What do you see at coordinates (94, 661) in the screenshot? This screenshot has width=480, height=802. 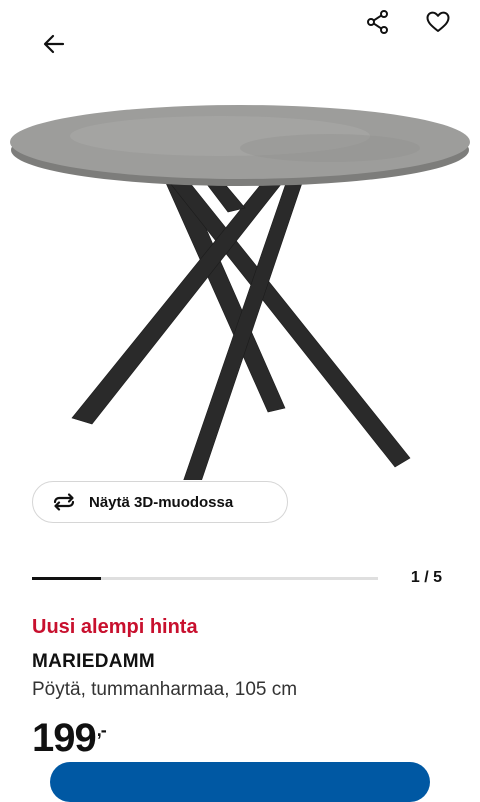 I see `product-name: MARIEDAMM` at bounding box center [94, 661].